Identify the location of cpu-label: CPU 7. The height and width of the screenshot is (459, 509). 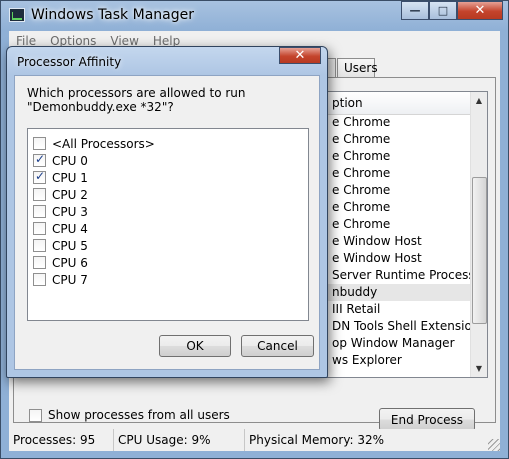
(70, 279).